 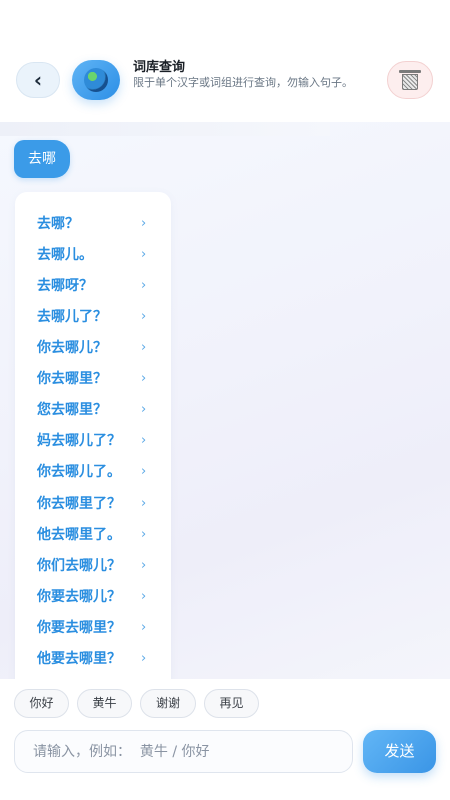 I want to click on search-input, so click(x=183, y=751).